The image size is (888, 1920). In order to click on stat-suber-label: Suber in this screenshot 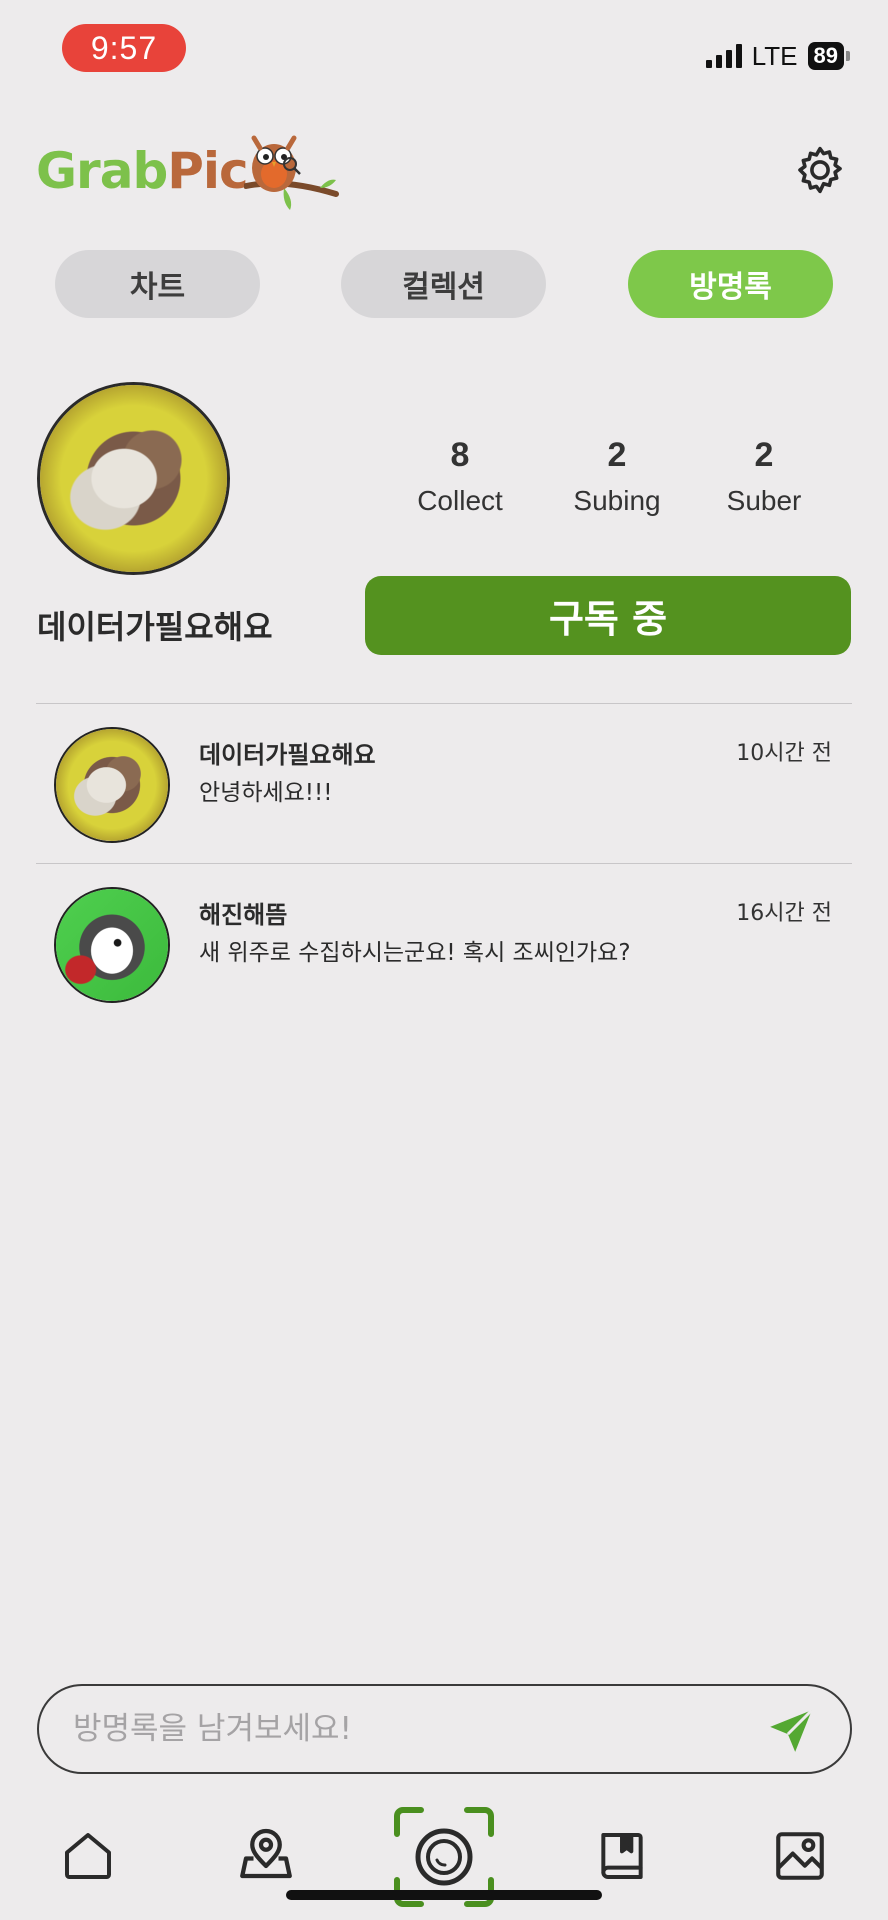, I will do `click(764, 500)`.